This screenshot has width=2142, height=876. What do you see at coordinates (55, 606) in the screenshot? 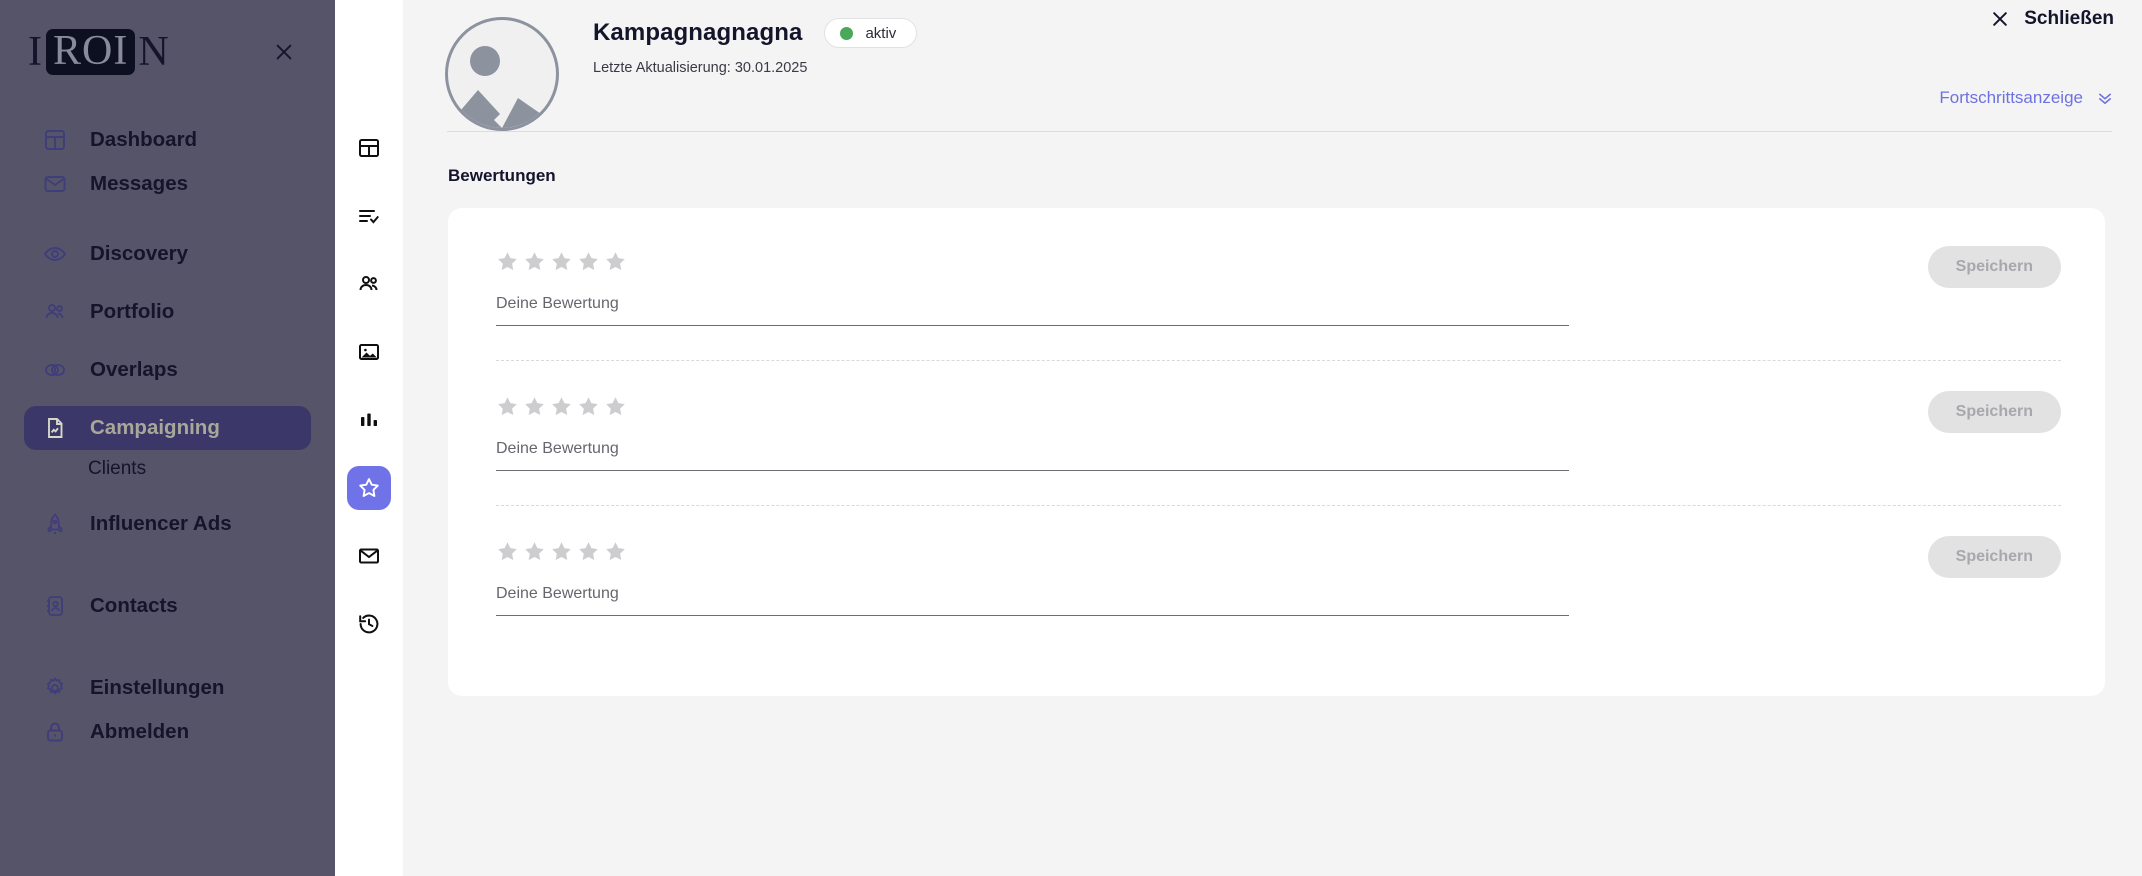
I see `contact-card-icon` at bounding box center [55, 606].